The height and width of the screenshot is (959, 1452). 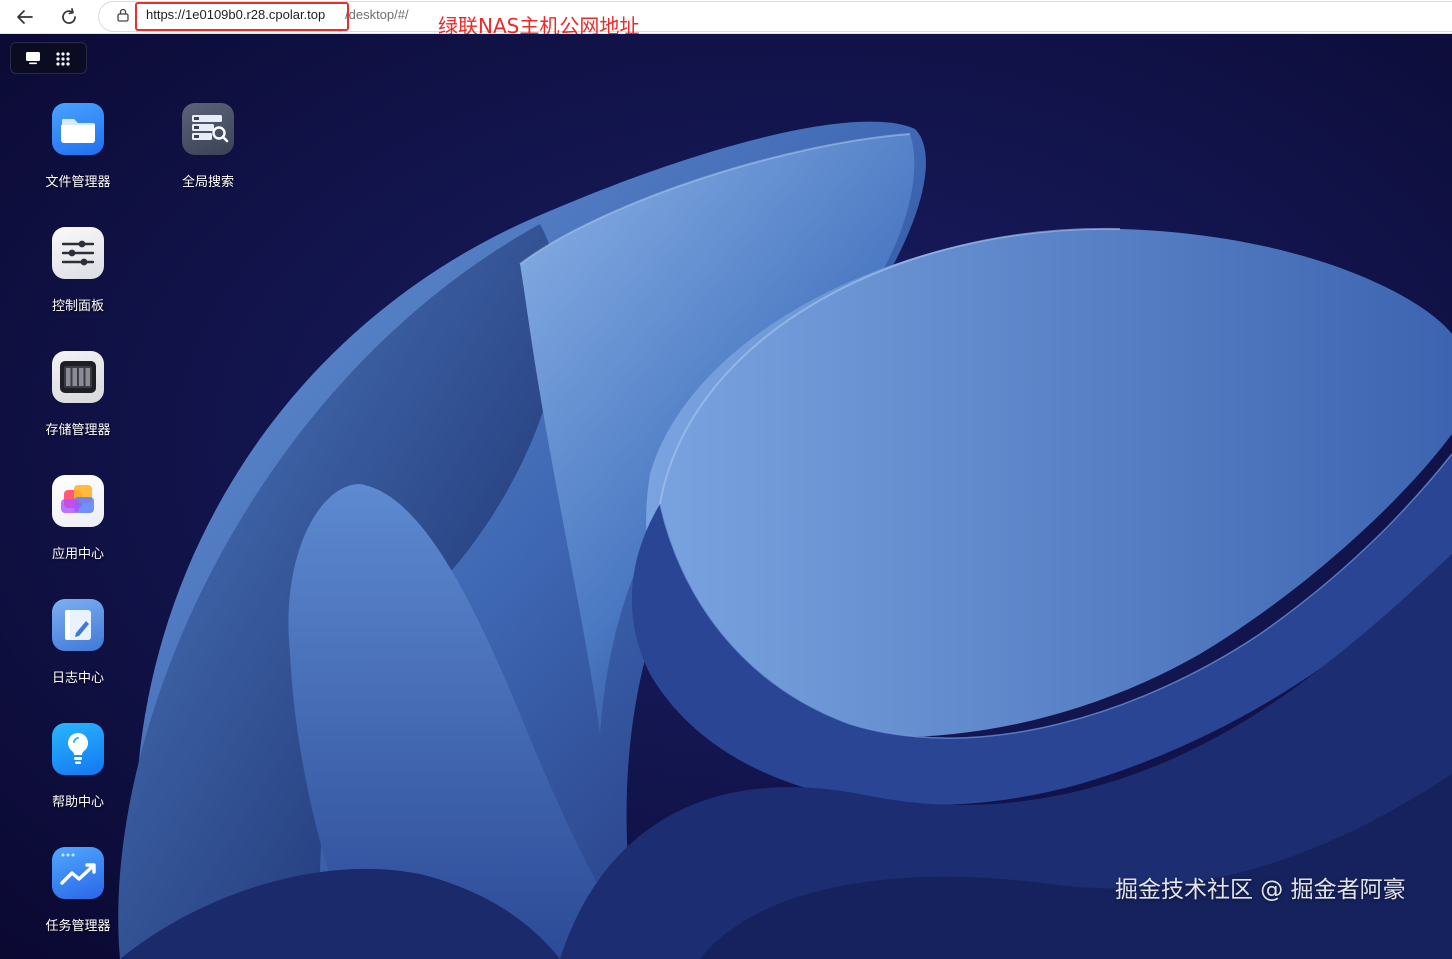 I want to click on app-control-panel: 控制面板, so click(x=78, y=277).